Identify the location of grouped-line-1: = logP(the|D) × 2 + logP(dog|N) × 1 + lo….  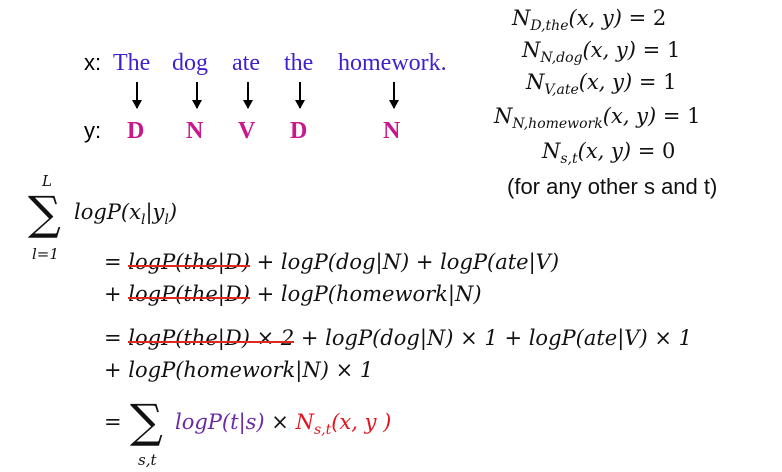
(398, 338).